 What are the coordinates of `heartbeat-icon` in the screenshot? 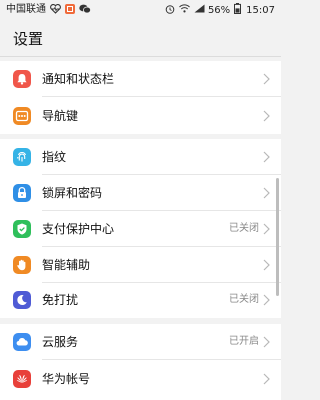 It's located at (55, 10).